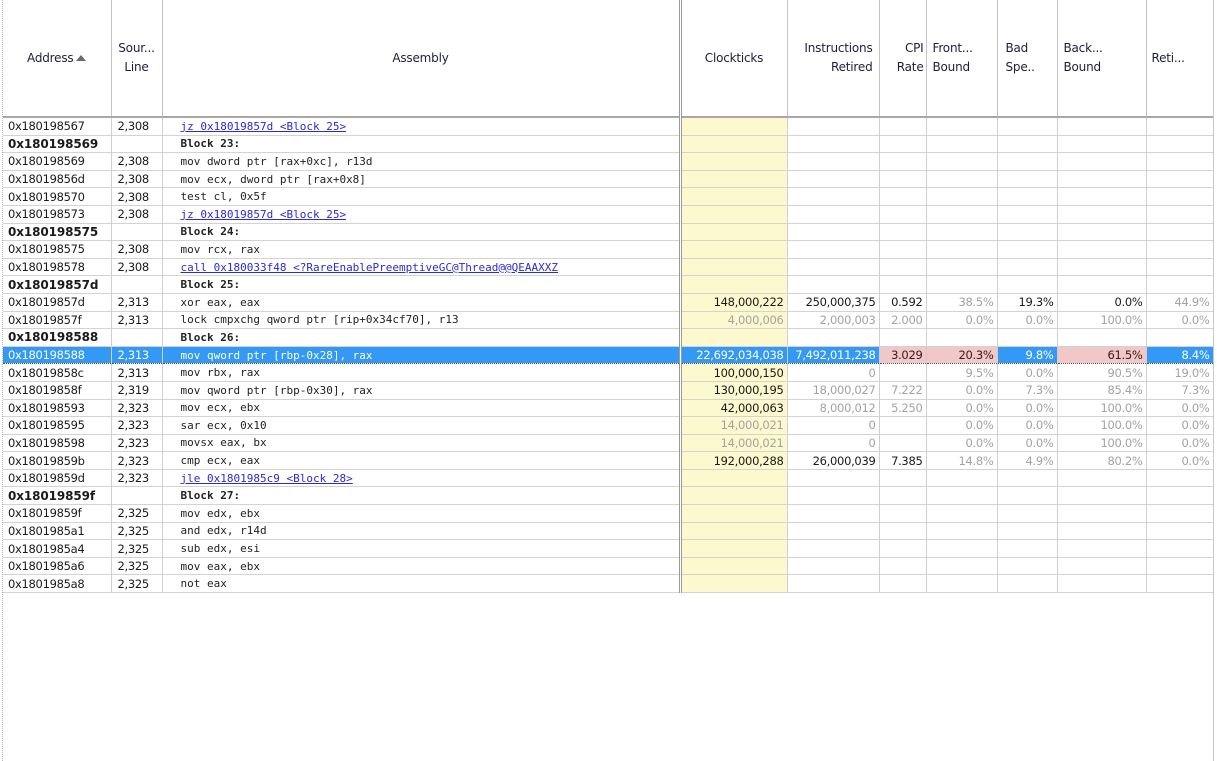 The width and height of the screenshot is (1217, 761). Describe the element at coordinates (57, 284) in the screenshot. I see `address-cell: 0x18019857d` at that location.